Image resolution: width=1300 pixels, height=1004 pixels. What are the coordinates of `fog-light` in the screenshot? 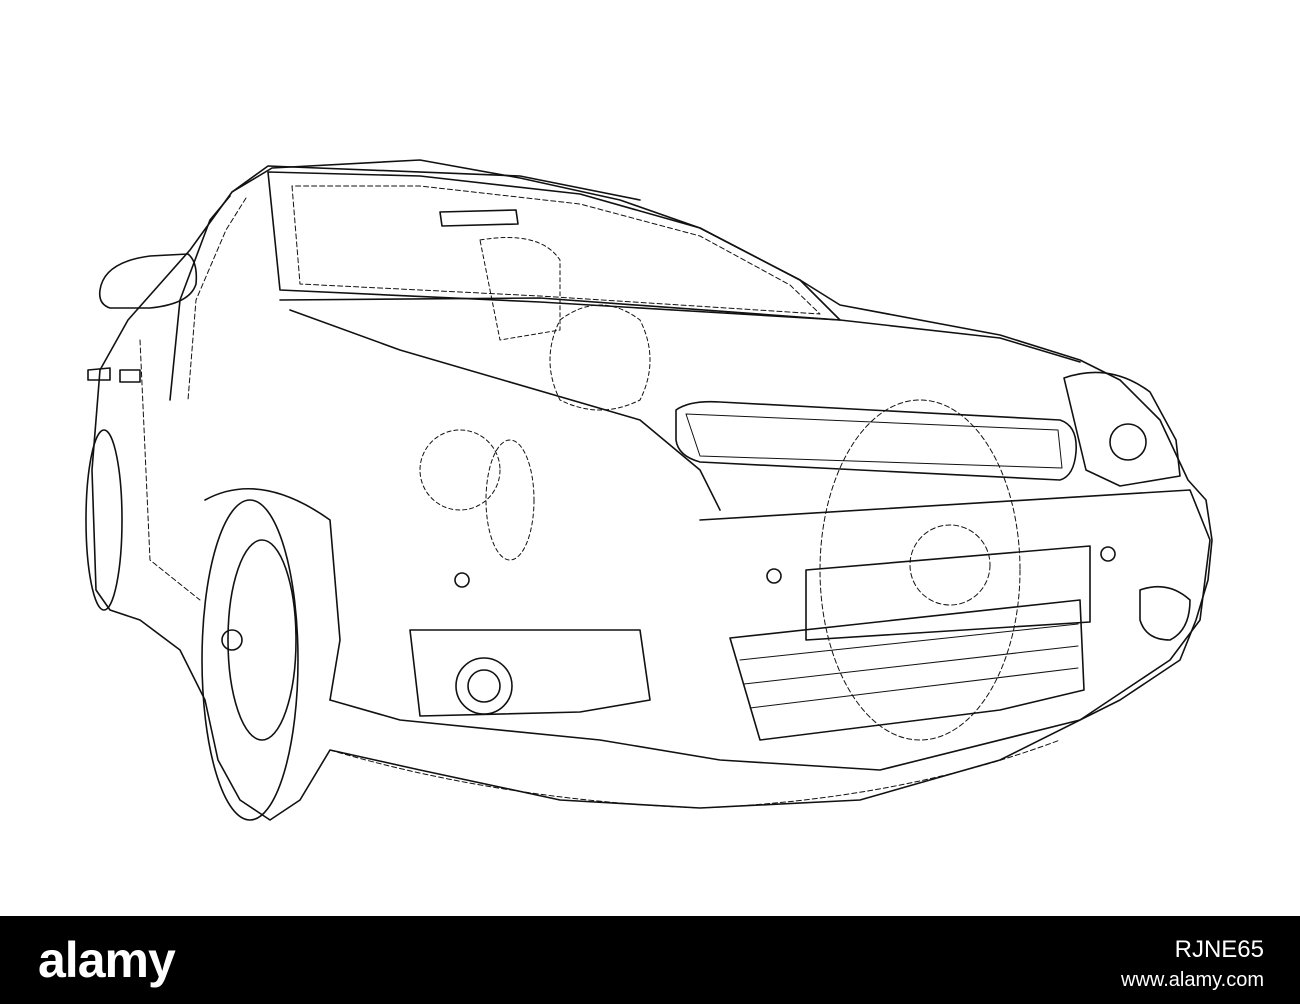 It's located at (484, 686).